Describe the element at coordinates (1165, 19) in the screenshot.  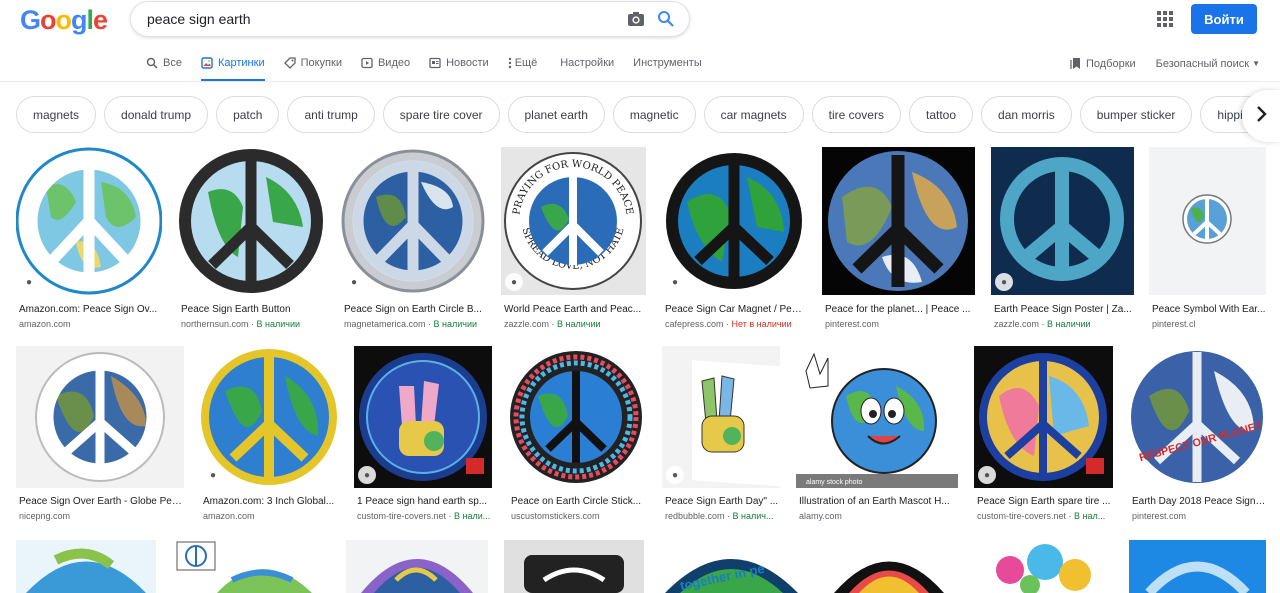
I see `apps-grid-icon` at that location.